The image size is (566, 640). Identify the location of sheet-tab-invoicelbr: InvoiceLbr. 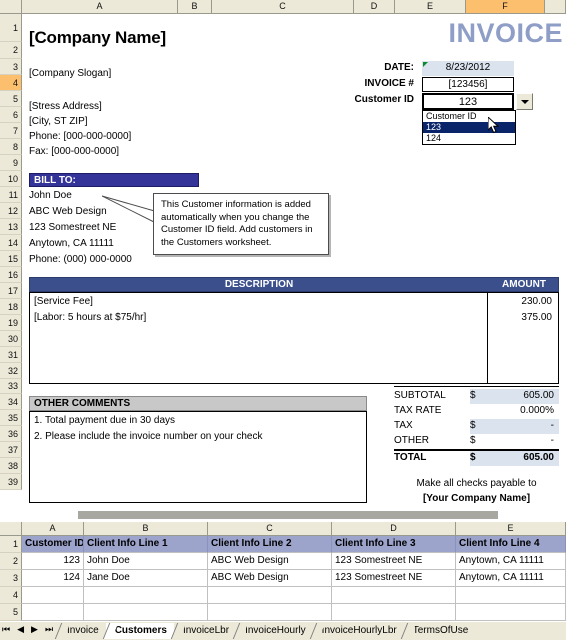
(205, 631).